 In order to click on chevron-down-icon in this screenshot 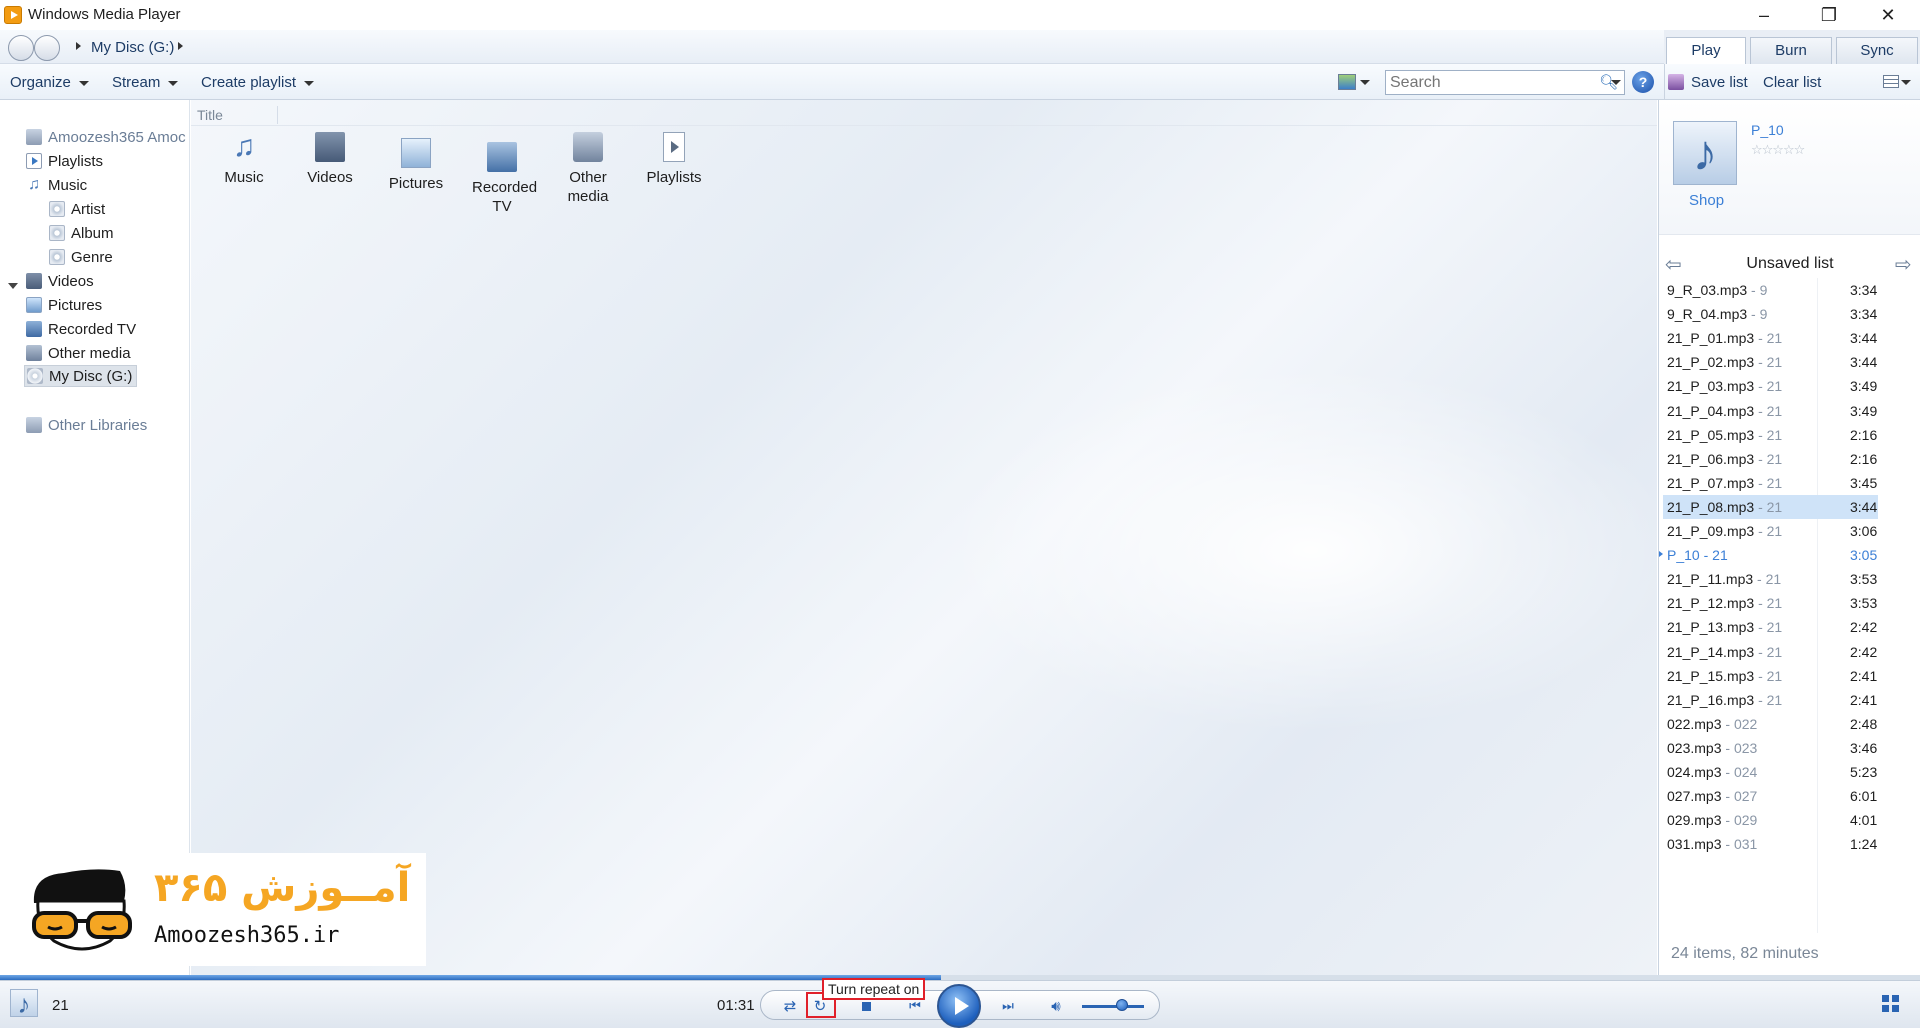, I will do `click(309, 83)`.